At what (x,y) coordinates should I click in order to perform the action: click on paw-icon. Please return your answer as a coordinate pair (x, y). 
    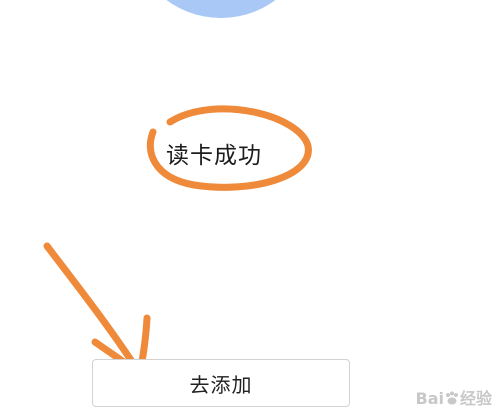
    Looking at the image, I should click on (452, 398).